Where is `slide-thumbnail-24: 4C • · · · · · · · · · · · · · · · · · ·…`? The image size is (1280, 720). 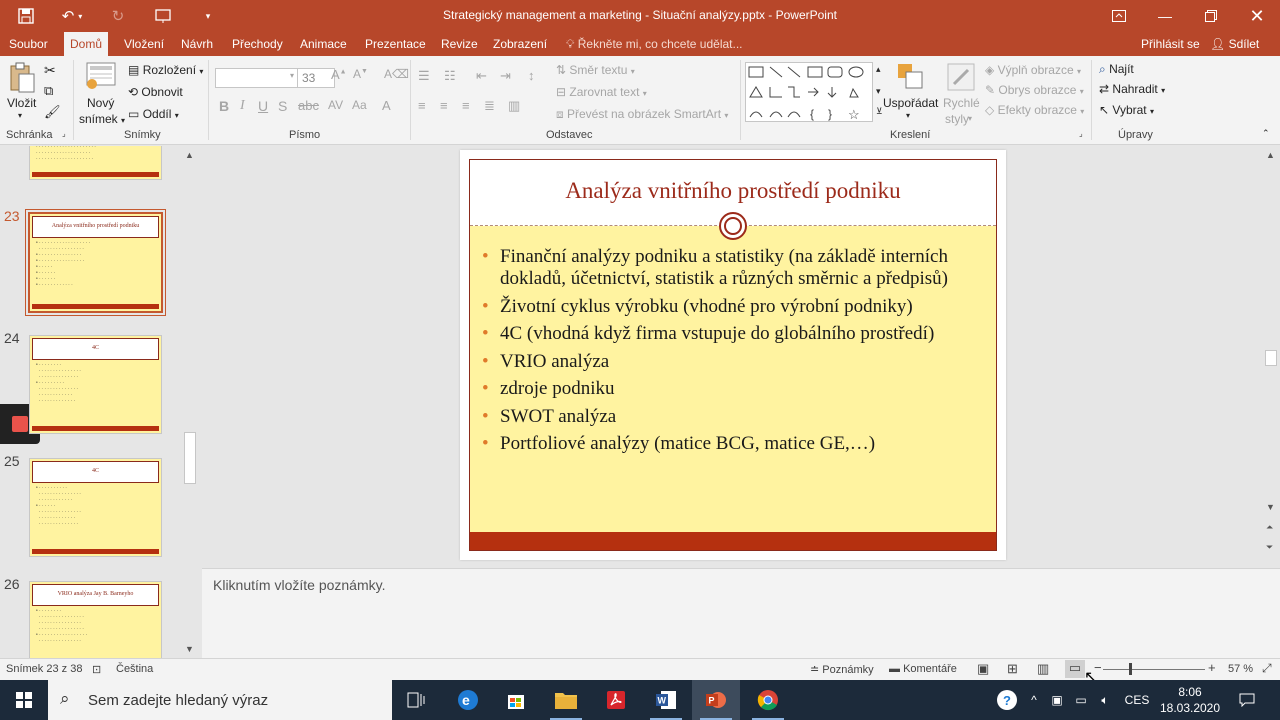
slide-thumbnail-24: 4C • · · · · · · · · · · · · · · · · · ·… is located at coordinates (95, 384).